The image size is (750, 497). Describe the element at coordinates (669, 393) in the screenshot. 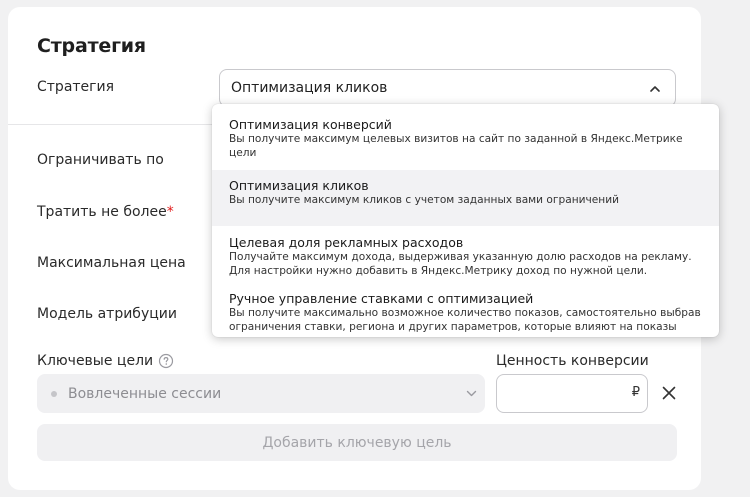

I see `close-icon` at that location.